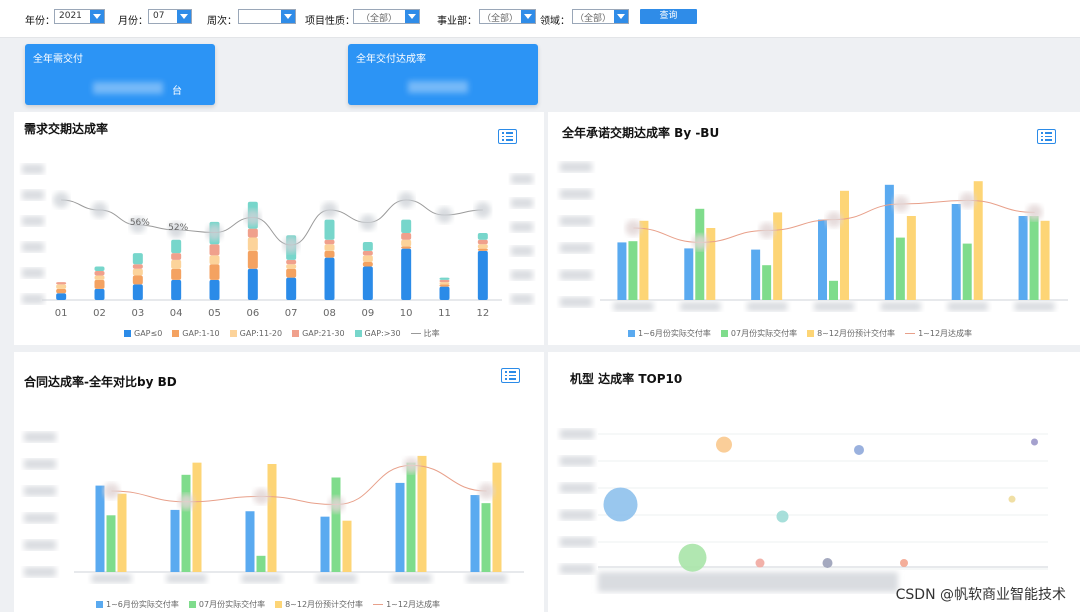 This screenshot has width=1080, height=612. Describe the element at coordinates (668, 16) in the screenshot. I see `query-button: 查询` at that location.